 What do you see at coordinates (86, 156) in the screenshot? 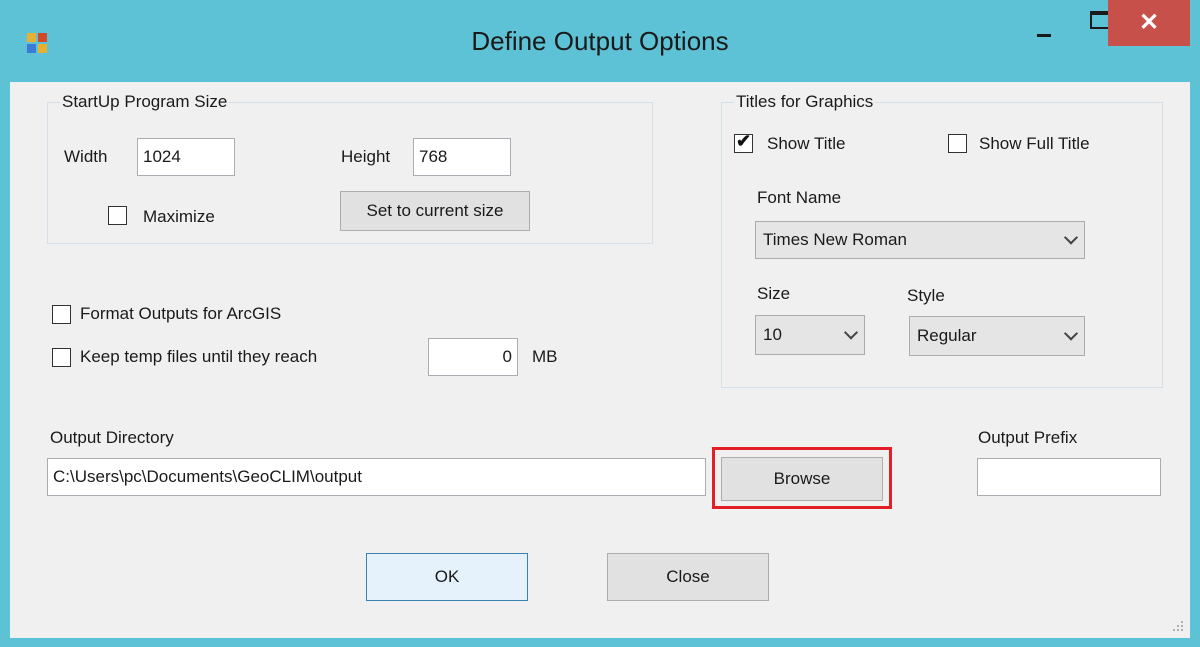
I see `width-label: Width` at bounding box center [86, 156].